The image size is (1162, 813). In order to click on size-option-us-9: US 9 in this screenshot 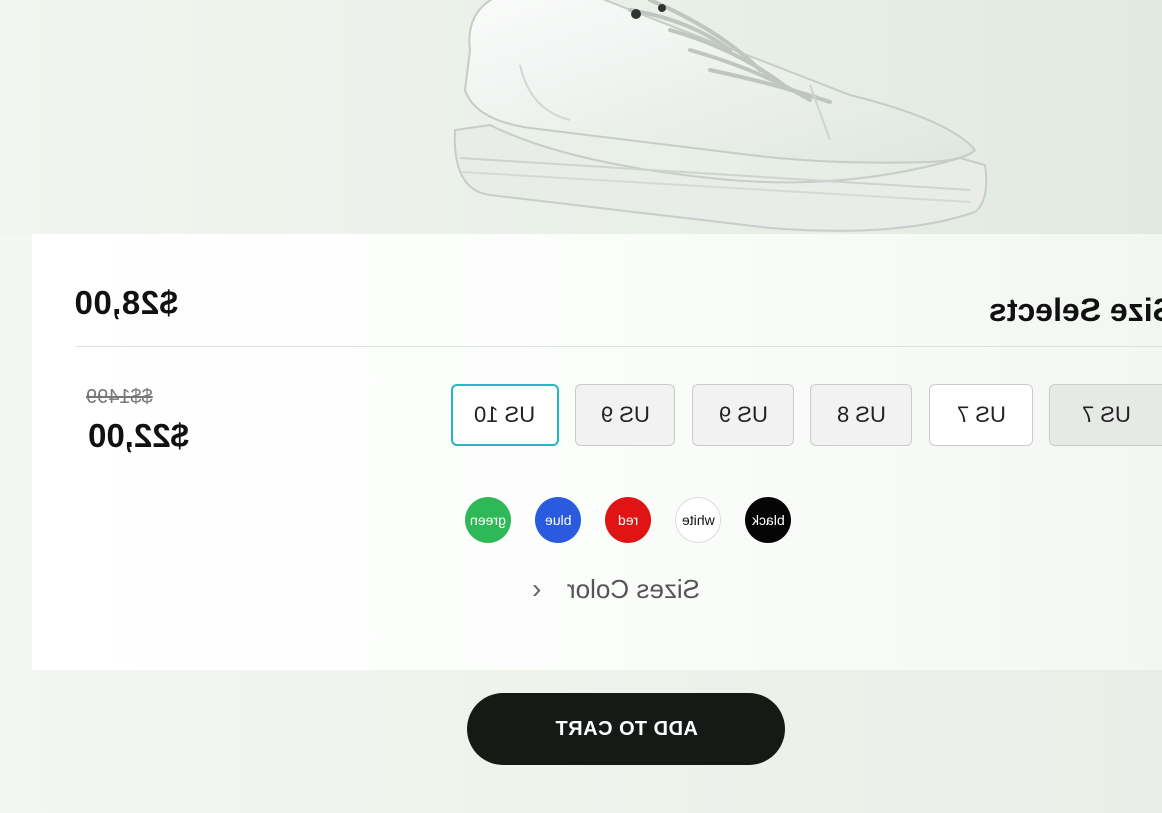, I will do `click(625, 415)`.